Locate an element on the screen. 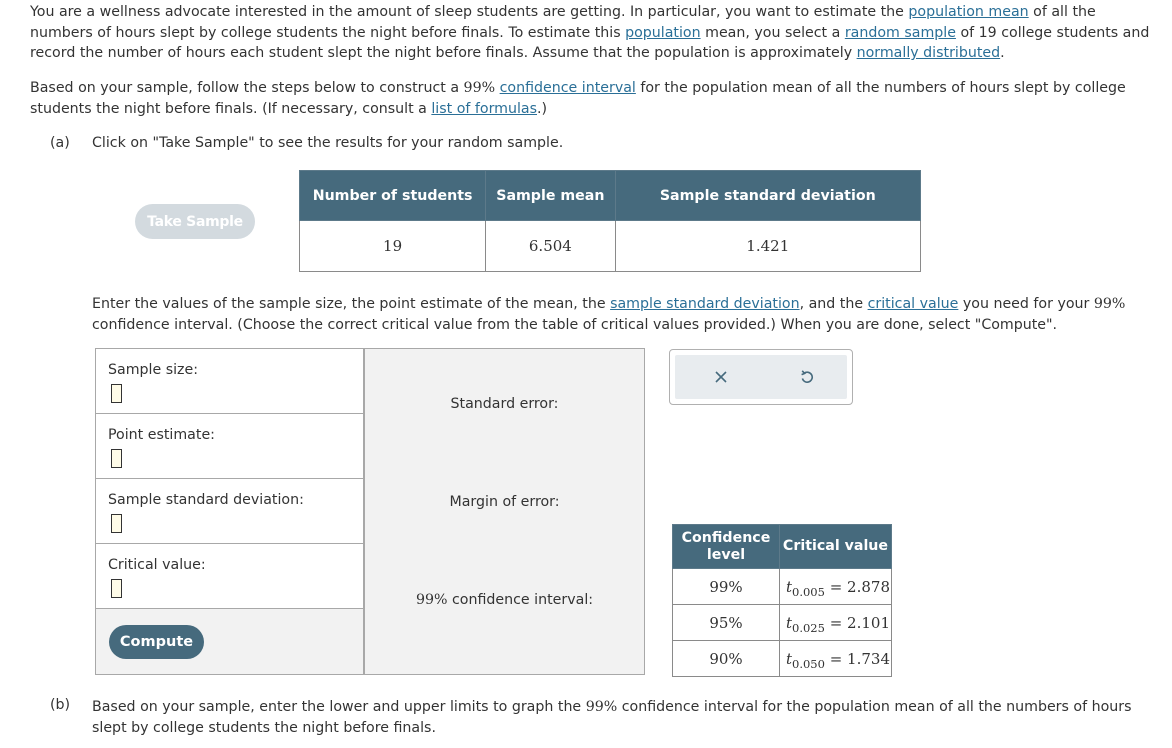  critical-value-cell: t0.005 = 2.878 is located at coordinates (835, 586).